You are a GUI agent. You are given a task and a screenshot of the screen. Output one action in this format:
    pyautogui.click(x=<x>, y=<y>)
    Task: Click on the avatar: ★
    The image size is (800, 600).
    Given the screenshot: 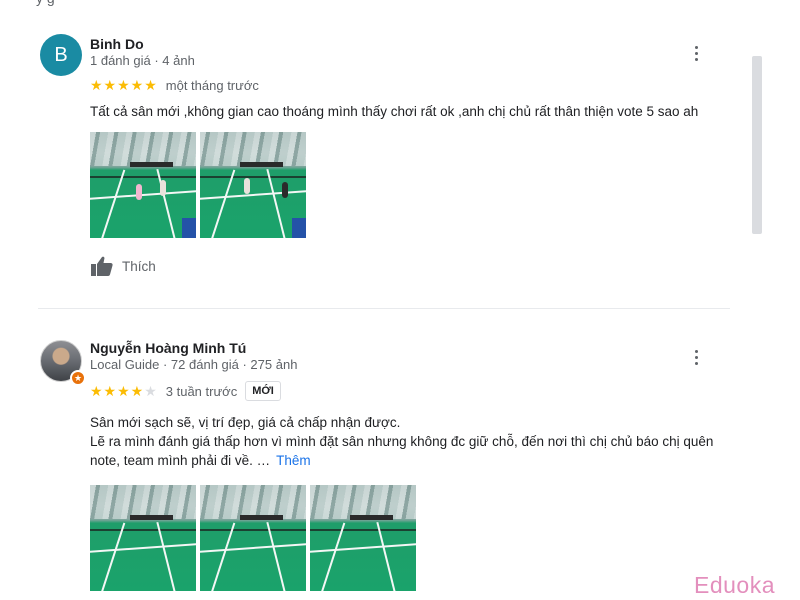 What is the action you would take?
    pyautogui.click(x=63, y=363)
    